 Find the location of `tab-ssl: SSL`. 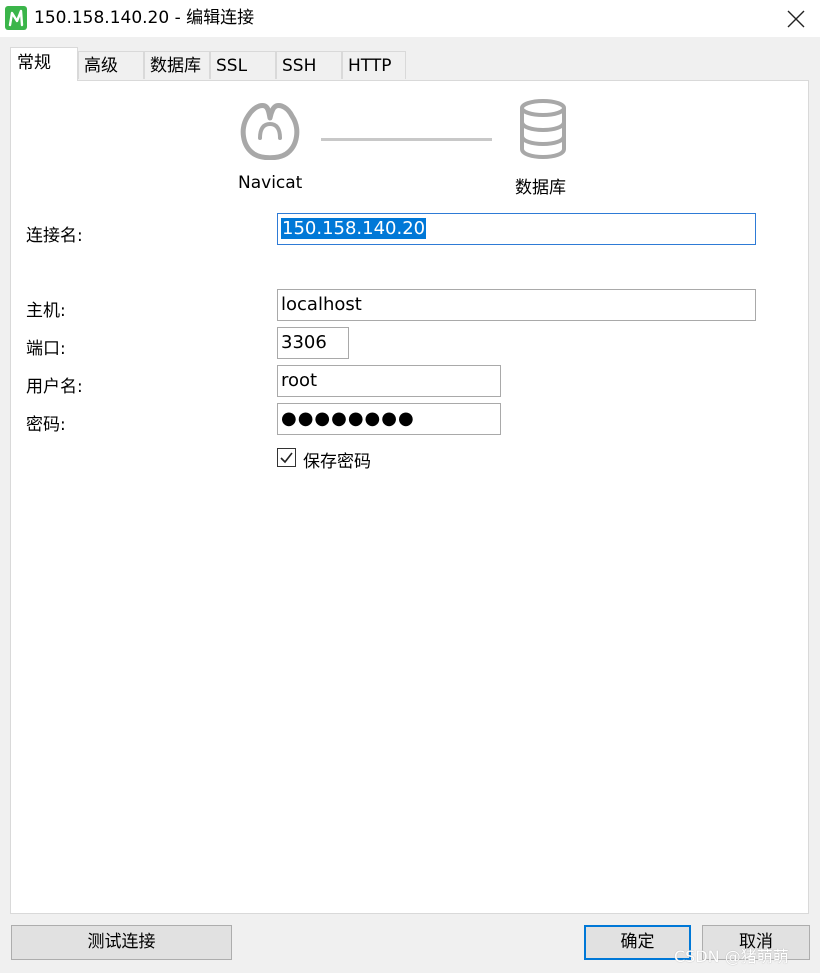

tab-ssl: SSL is located at coordinates (243, 65).